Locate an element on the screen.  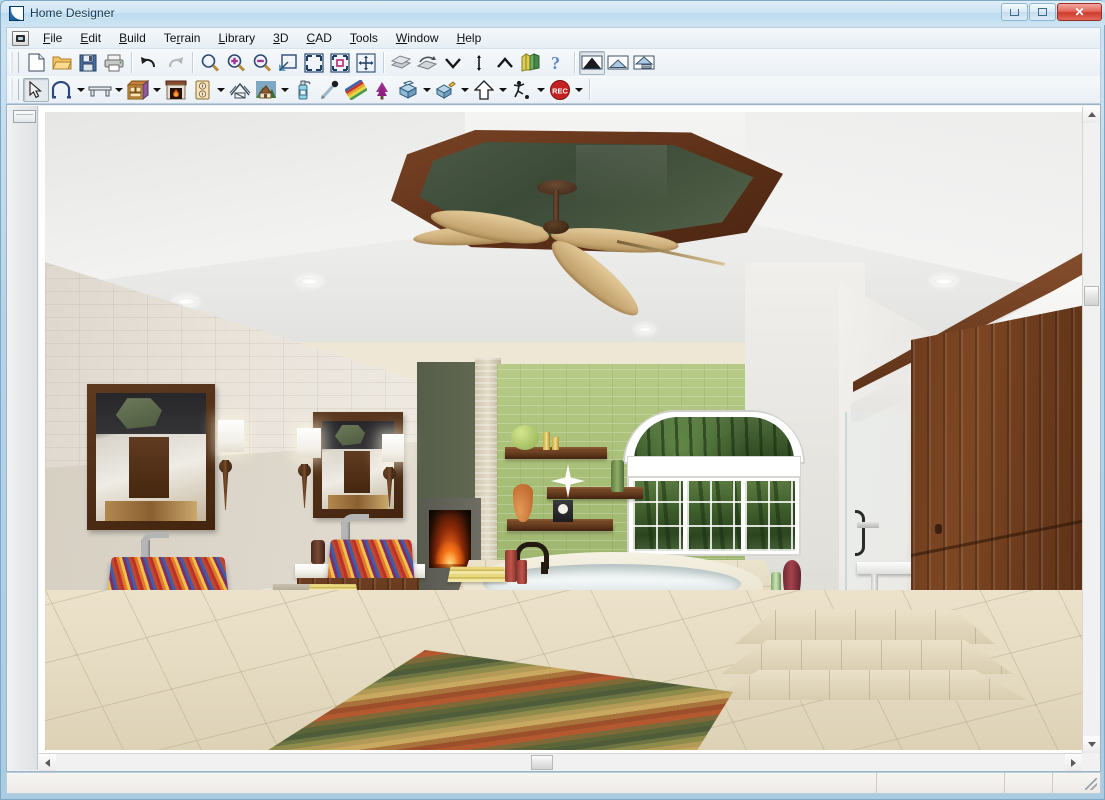
library-browser-icon is located at coordinates (531, 63).